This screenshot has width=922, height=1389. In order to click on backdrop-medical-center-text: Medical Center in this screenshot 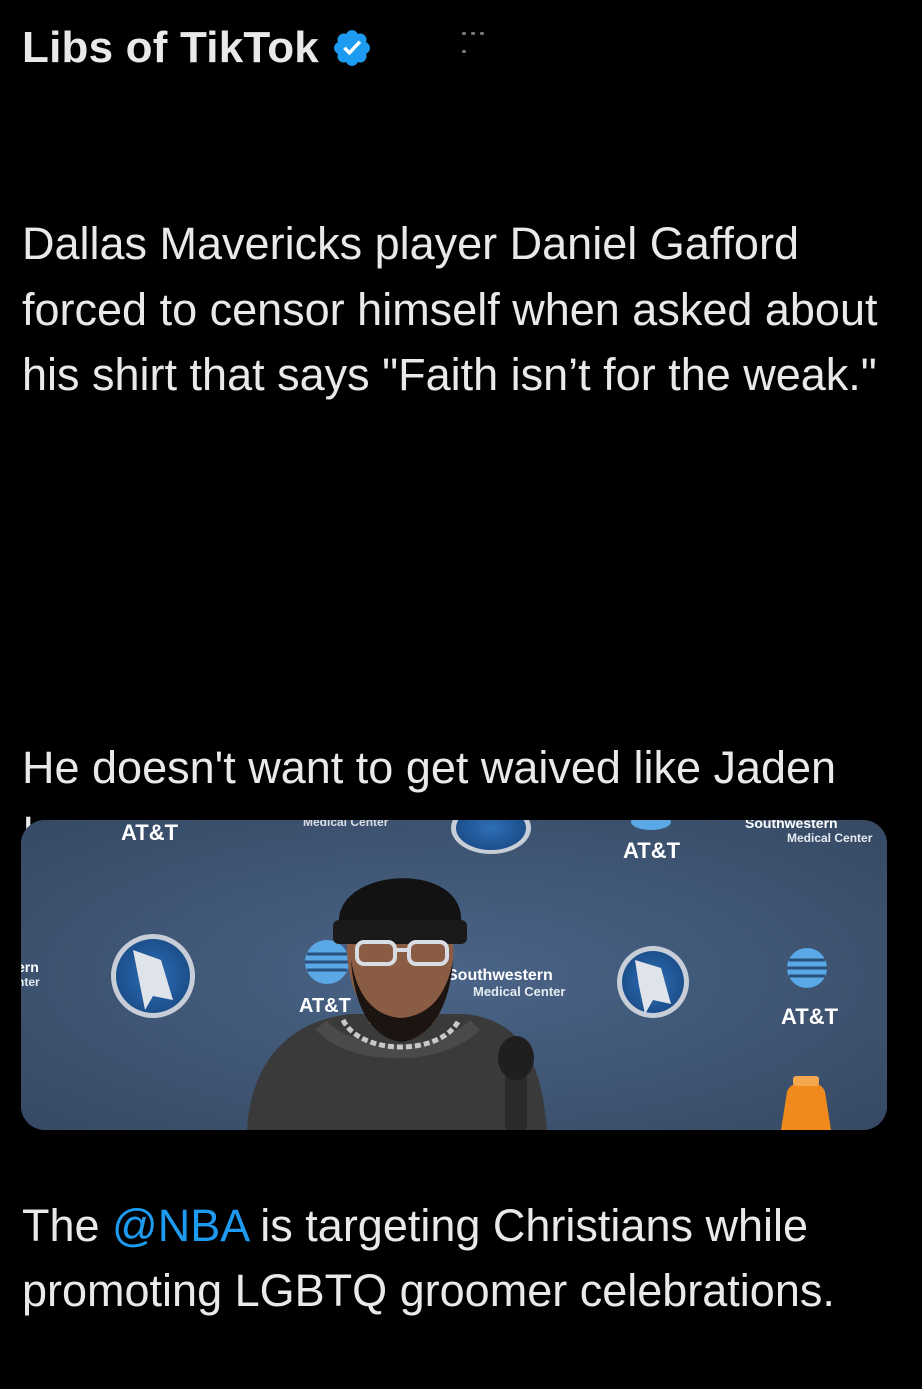, I will do `click(519, 991)`.